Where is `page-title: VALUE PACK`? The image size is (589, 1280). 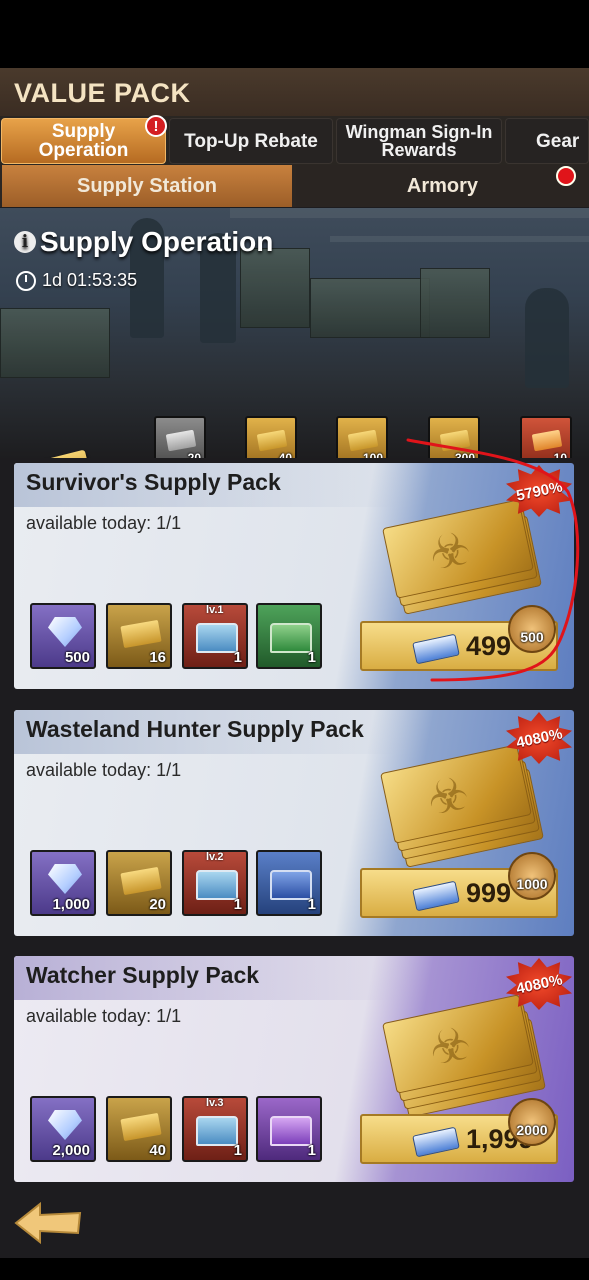 page-title: VALUE PACK is located at coordinates (102, 93).